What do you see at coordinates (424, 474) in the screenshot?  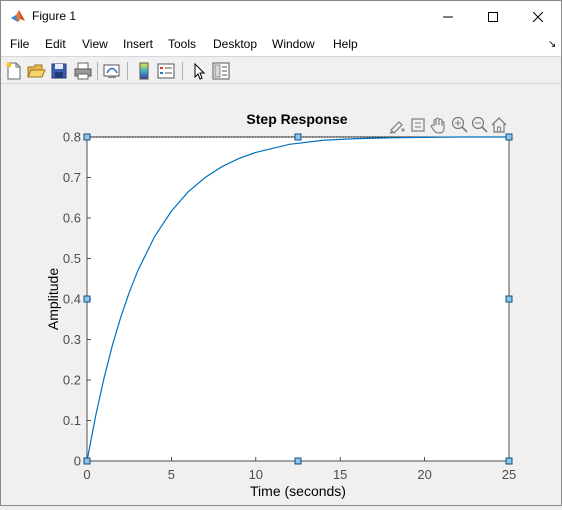 I see `x-tick-label: 20` at bounding box center [424, 474].